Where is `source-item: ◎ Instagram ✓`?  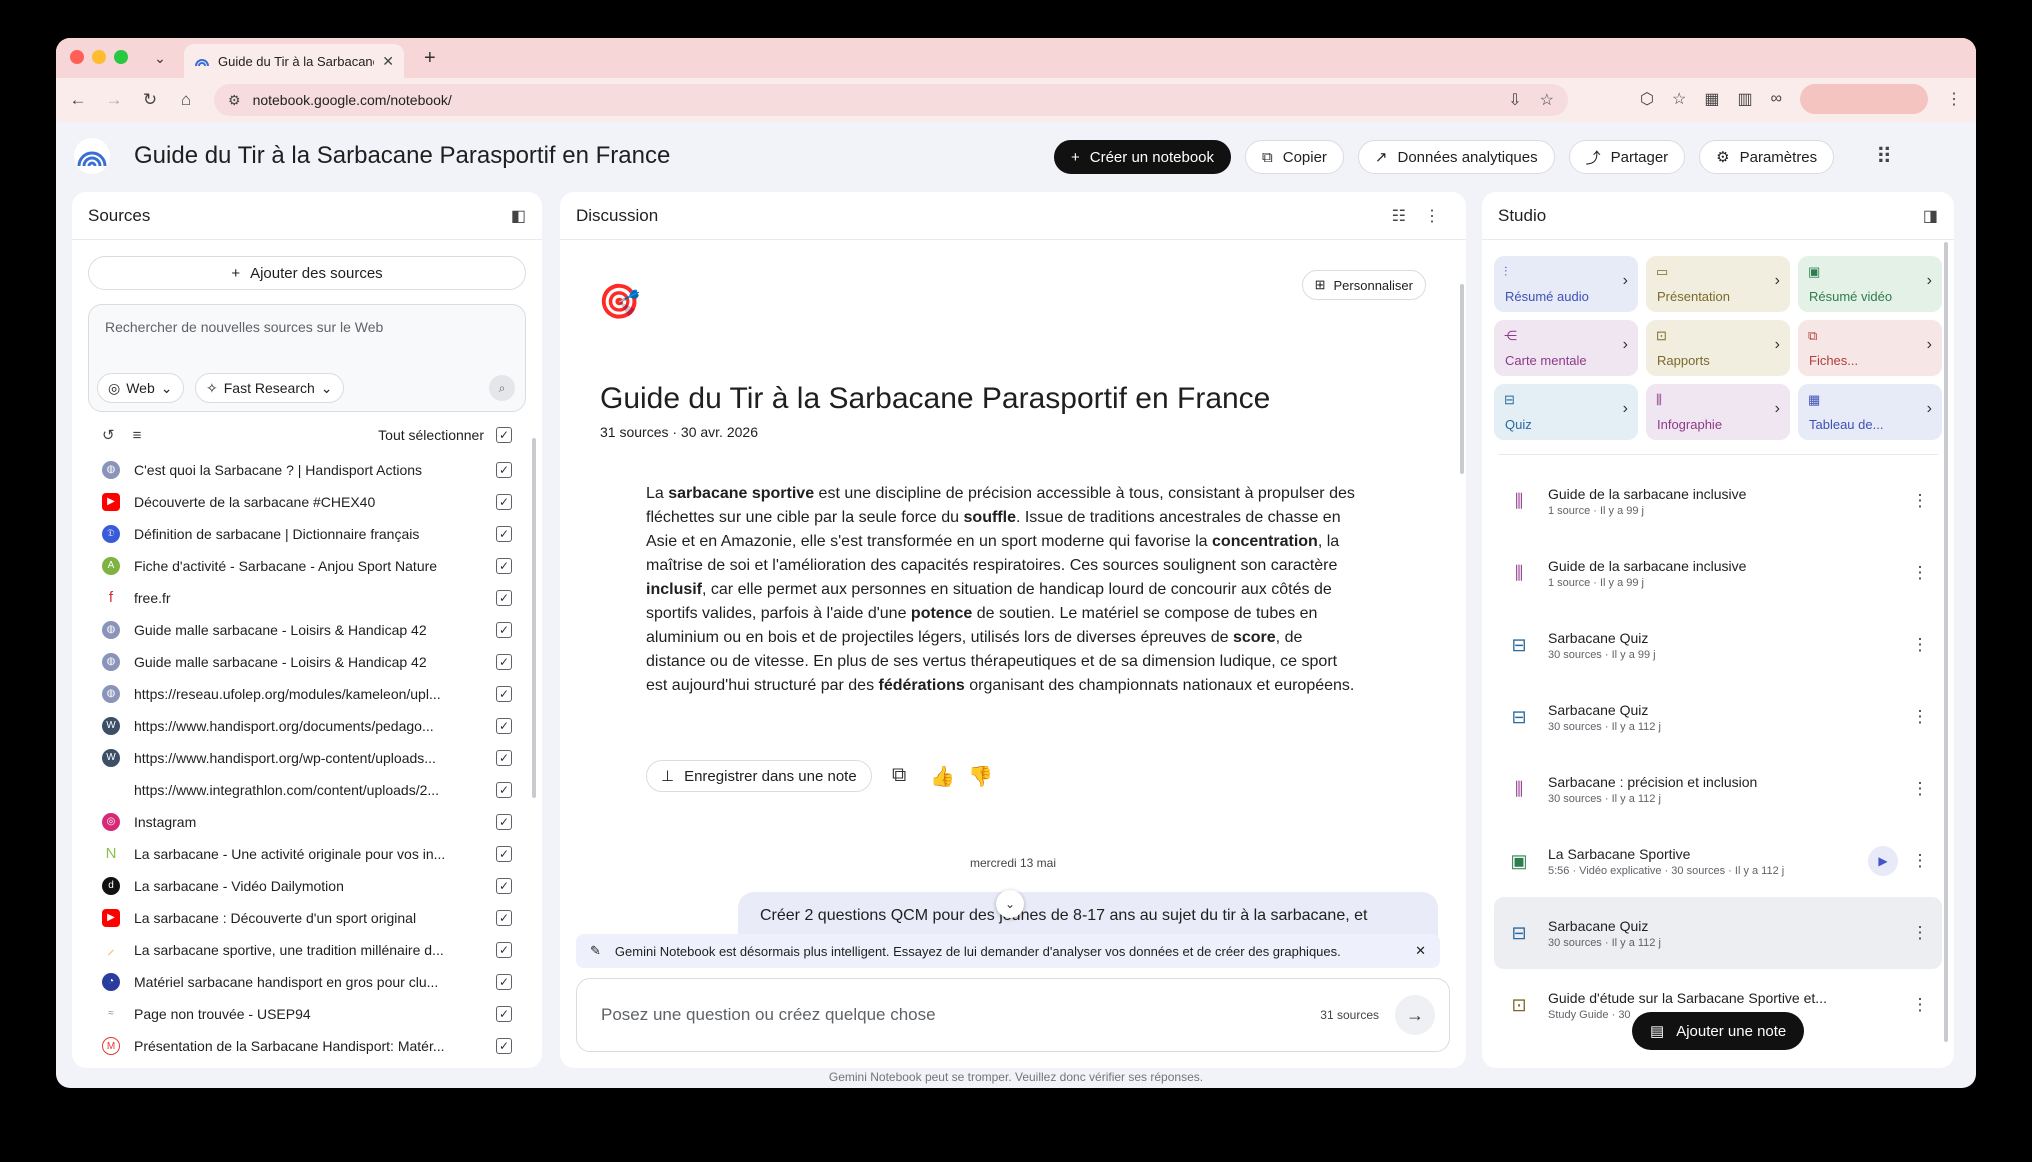 source-item: ◎ Instagram ✓ is located at coordinates (307, 822).